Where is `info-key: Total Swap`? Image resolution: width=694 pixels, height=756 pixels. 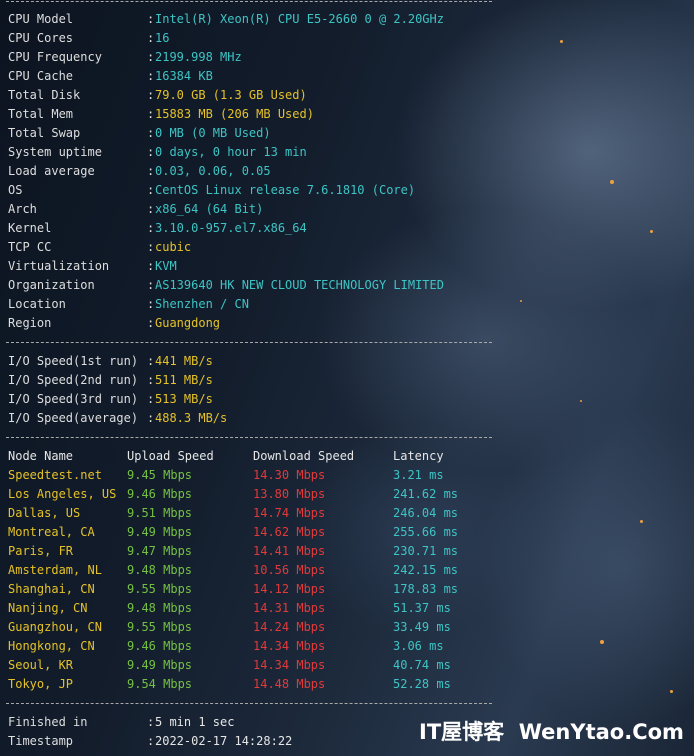 info-key: Total Swap is located at coordinates (44, 133).